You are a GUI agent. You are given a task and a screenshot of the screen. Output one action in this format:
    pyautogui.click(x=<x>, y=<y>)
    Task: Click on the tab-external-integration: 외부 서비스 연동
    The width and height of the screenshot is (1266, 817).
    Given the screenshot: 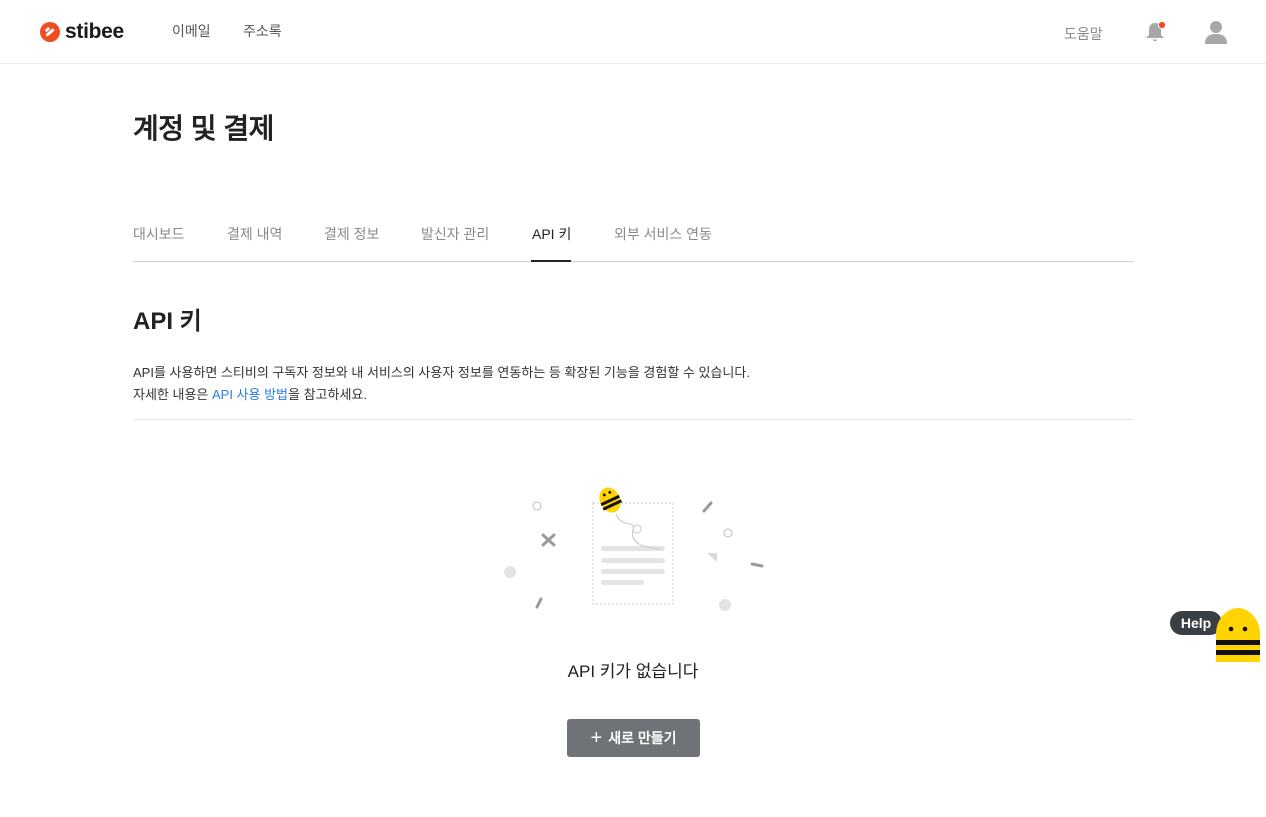 What is the action you would take?
    pyautogui.click(x=663, y=234)
    